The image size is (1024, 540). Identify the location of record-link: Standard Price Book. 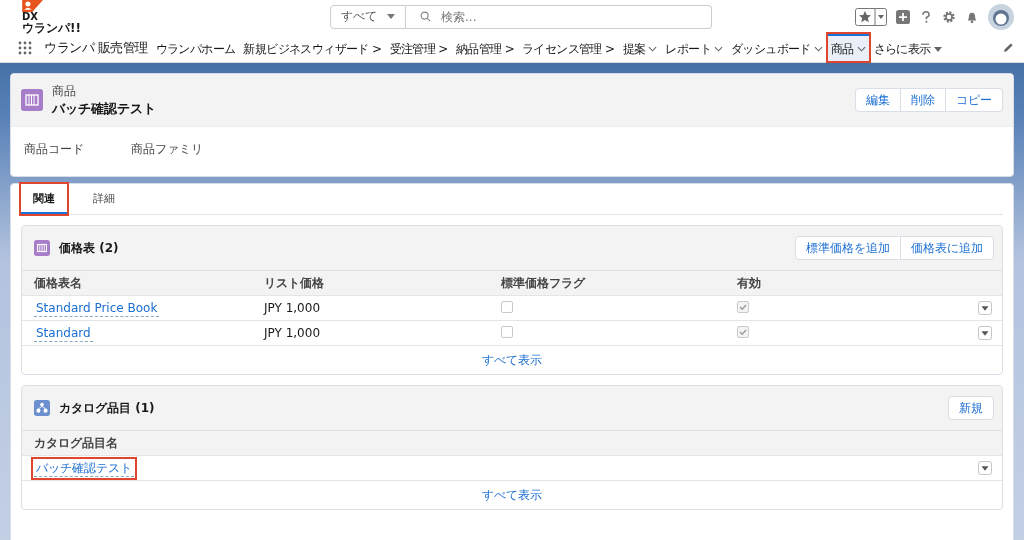
(97, 308).